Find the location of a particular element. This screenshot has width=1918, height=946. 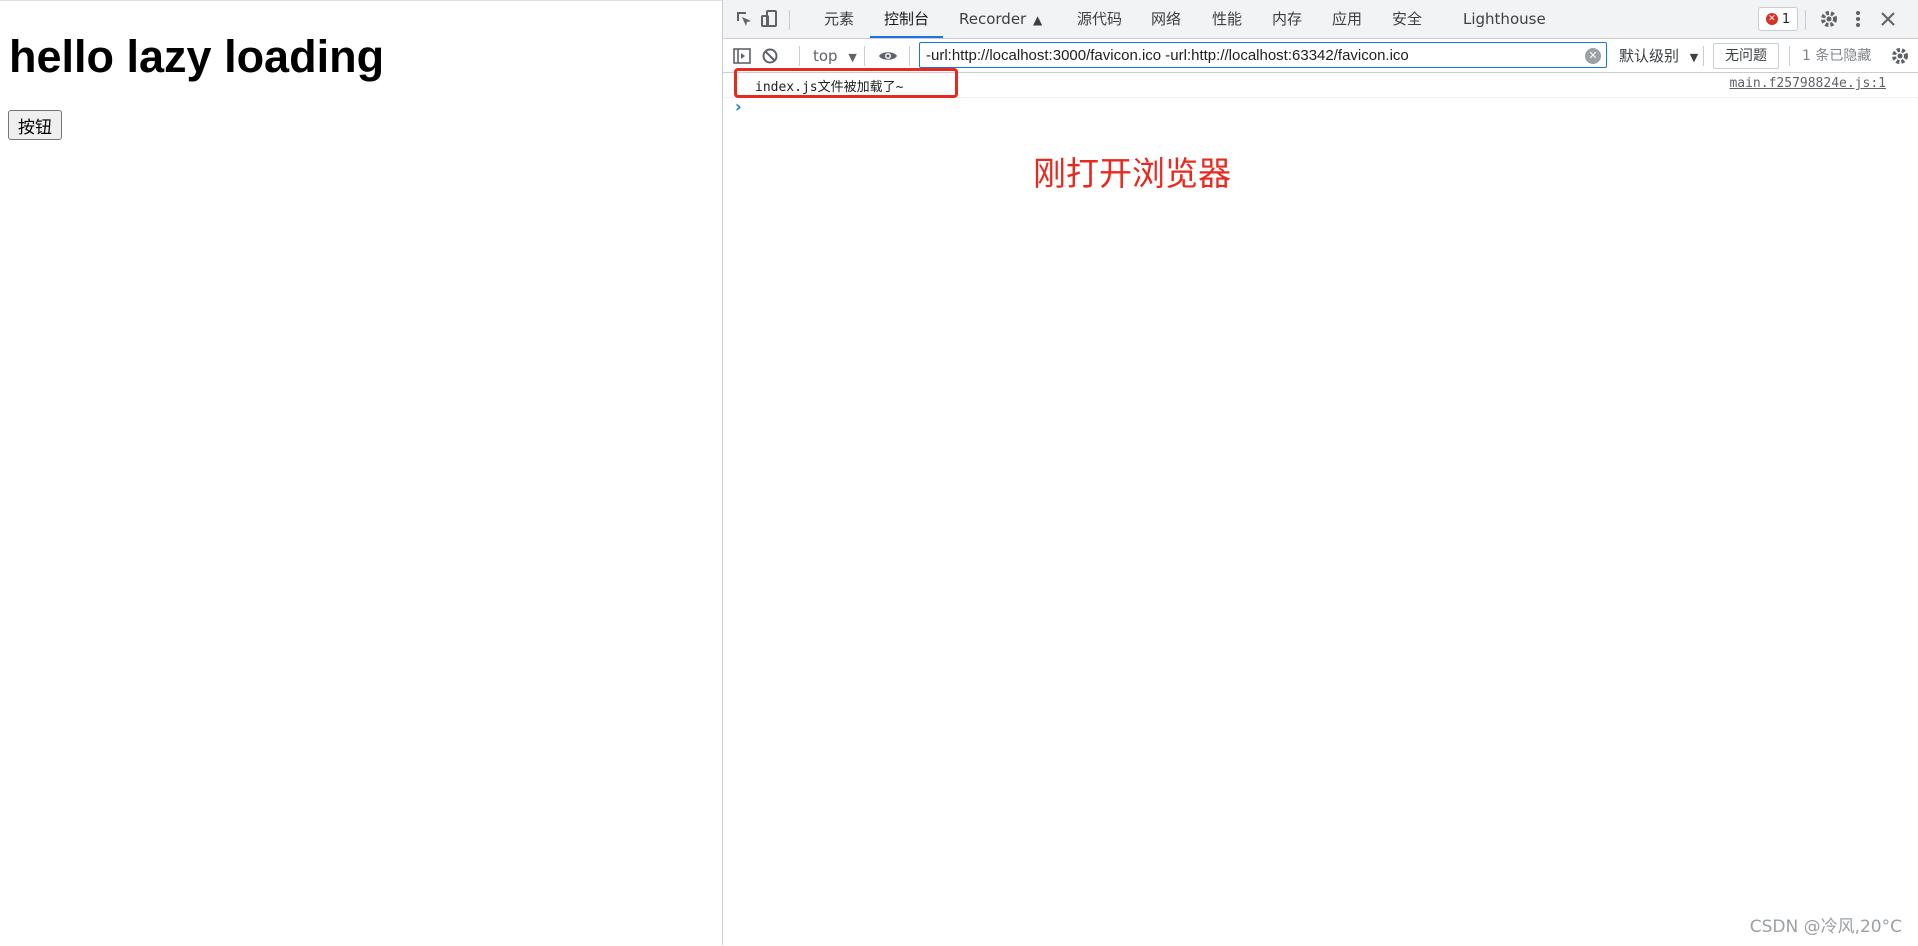

tab-console: 控制台 is located at coordinates (906, 19).